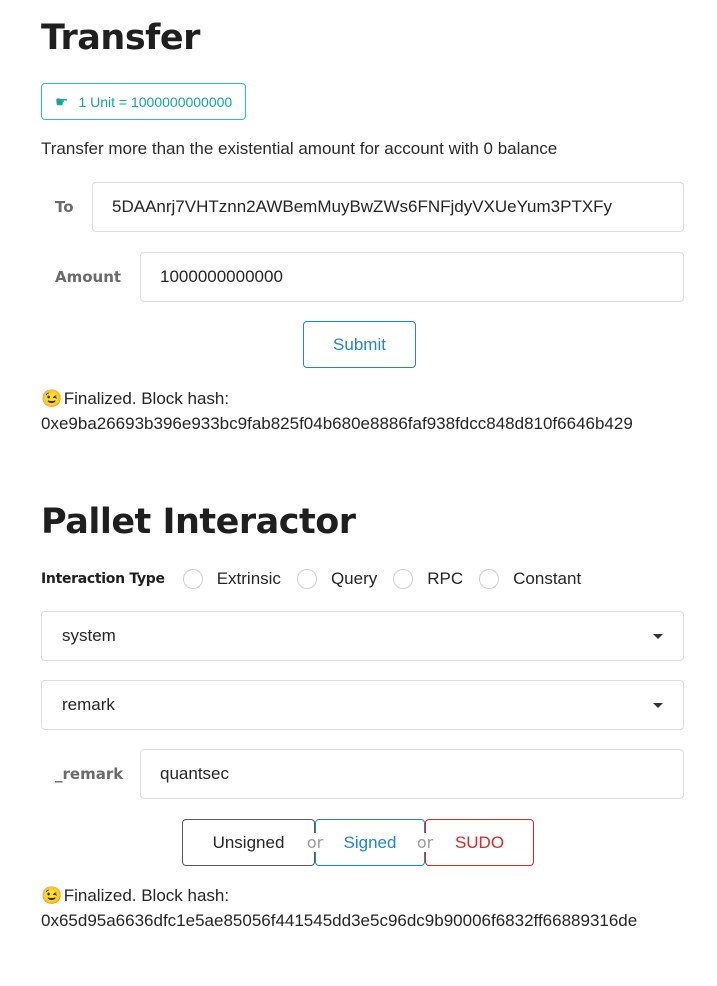  I want to click on radio-rpc: RPC, so click(428, 579).